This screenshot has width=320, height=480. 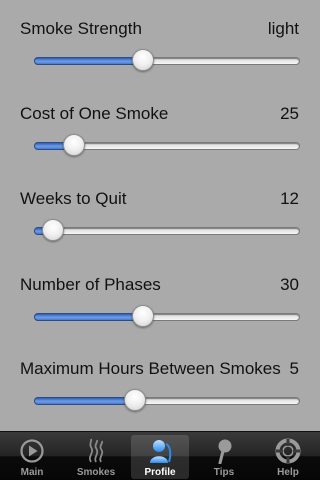 What do you see at coordinates (73, 198) in the screenshot?
I see `setting-label: Weeks to Quit` at bounding box center [73, 198].